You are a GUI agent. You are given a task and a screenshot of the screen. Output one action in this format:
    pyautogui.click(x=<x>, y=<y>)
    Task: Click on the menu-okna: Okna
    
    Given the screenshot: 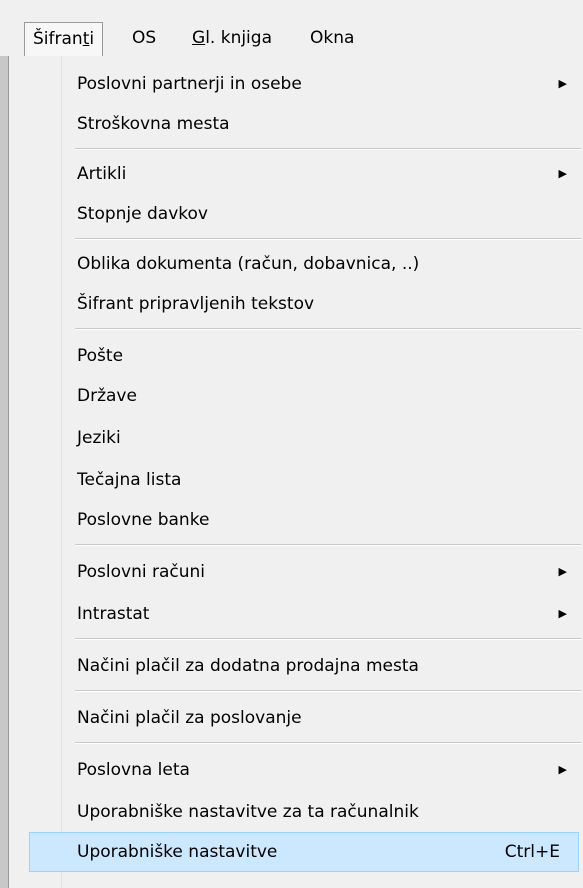 What is the action you would take?
    pyautogui.click(x=332, y=39)
    